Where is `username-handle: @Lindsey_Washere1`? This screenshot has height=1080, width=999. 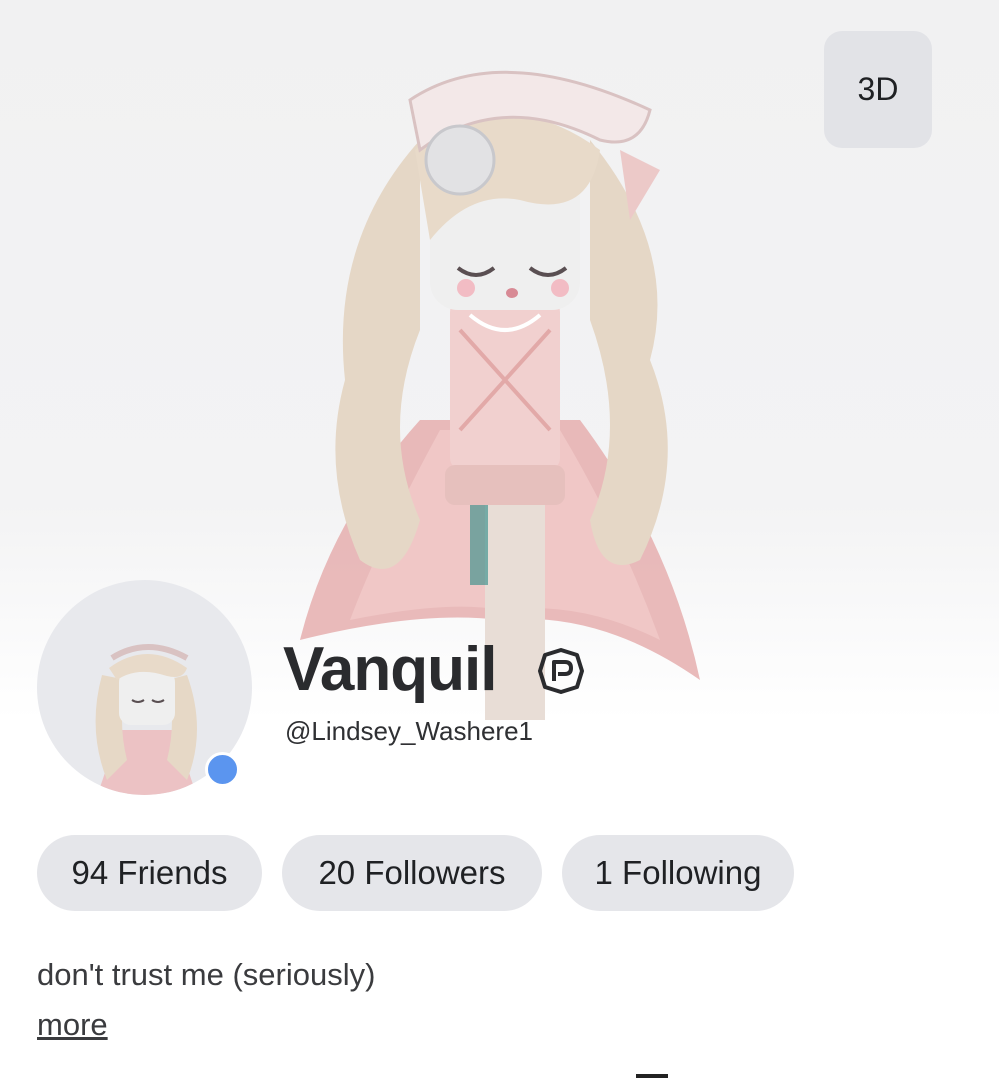
username-handle: @Lindsey_Washere1 is located at coordinates (409, 731).